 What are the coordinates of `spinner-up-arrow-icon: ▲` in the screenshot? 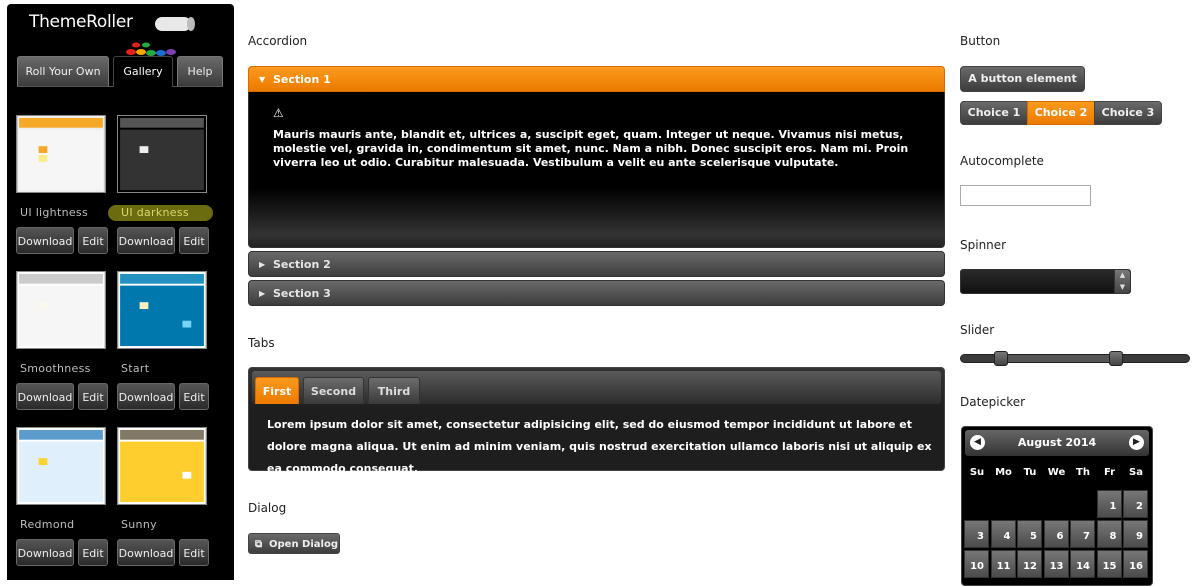 It's located at (1122, 275).